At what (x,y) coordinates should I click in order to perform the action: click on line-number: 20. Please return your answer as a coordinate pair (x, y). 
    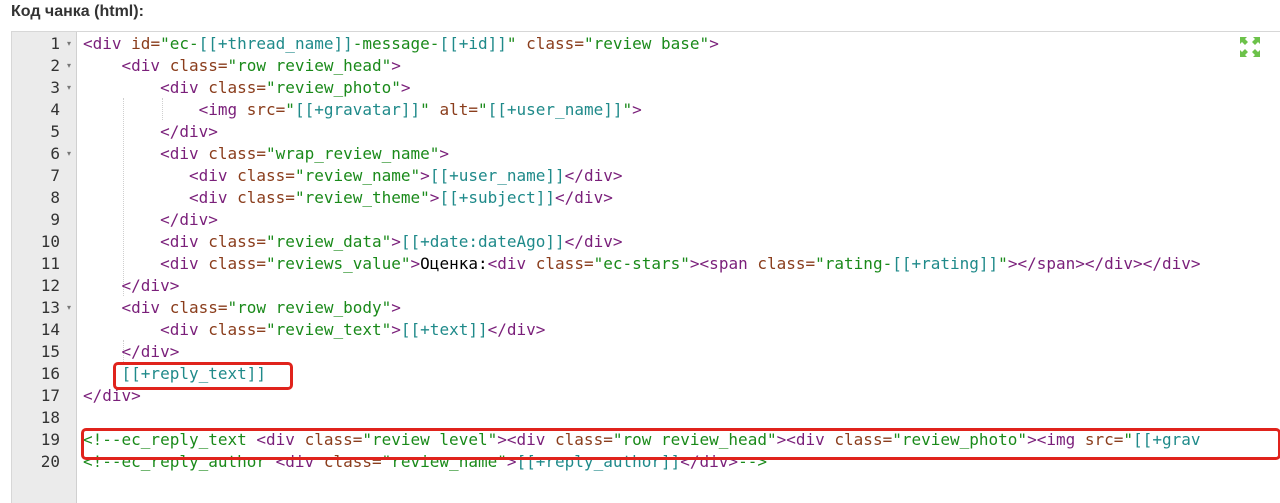
    Looking at the image, I should click on (50, 461).